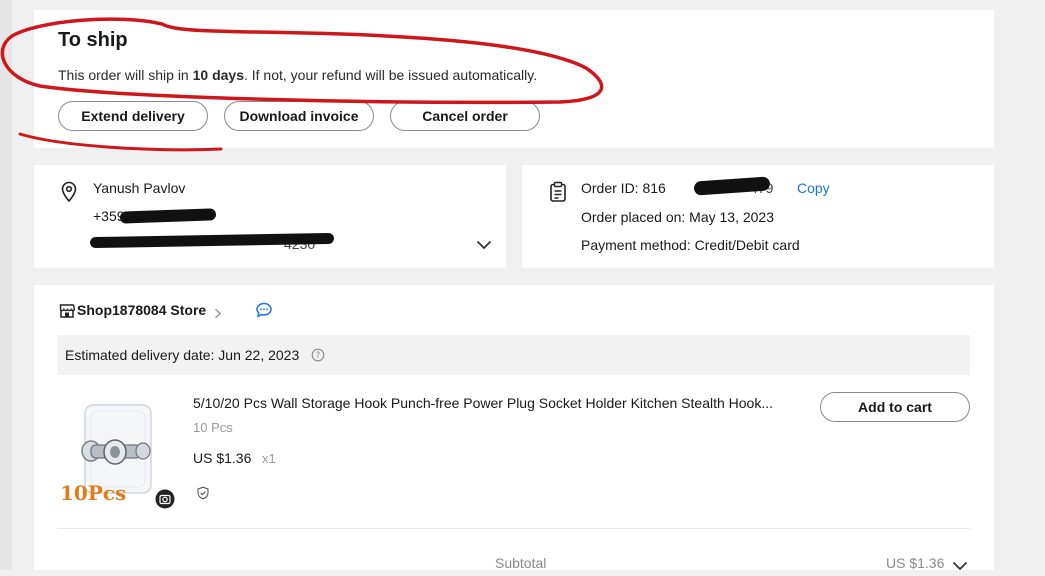 The image size is (1045, 576). Describe the element at coordinates (302, 84) in the screenshot. I see `red-annotation-circle` at that location.